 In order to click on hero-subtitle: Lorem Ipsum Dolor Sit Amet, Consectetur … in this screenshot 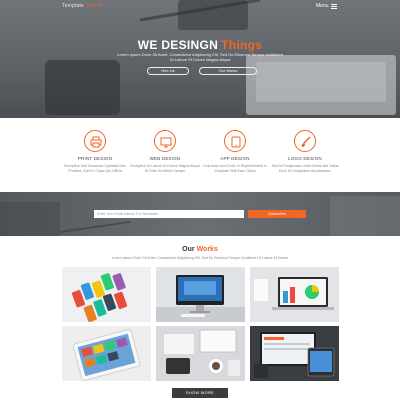, I will do `click(200, 57)`.